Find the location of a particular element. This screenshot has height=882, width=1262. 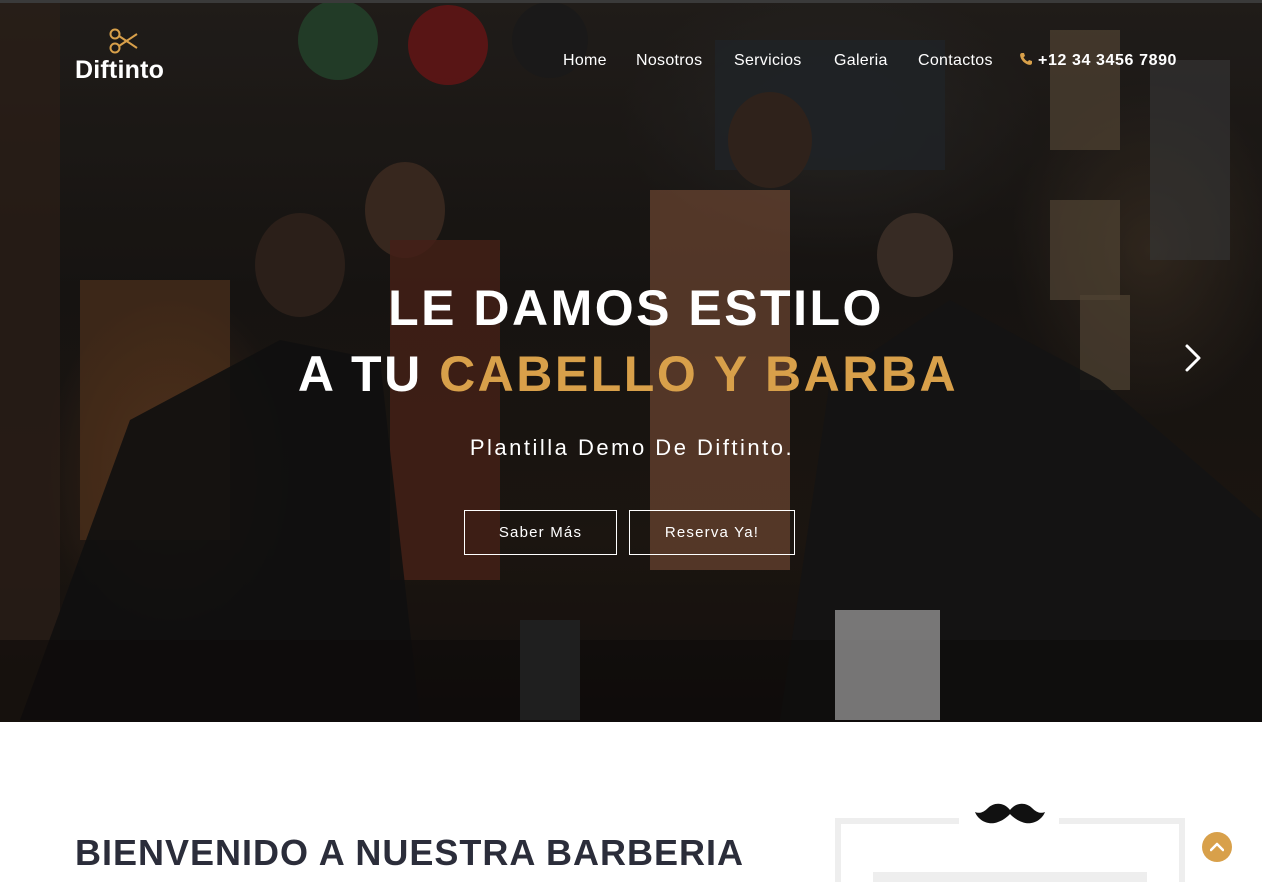

phone-number: +12 34 3456 7890 is located at coordinates (1108, 60).